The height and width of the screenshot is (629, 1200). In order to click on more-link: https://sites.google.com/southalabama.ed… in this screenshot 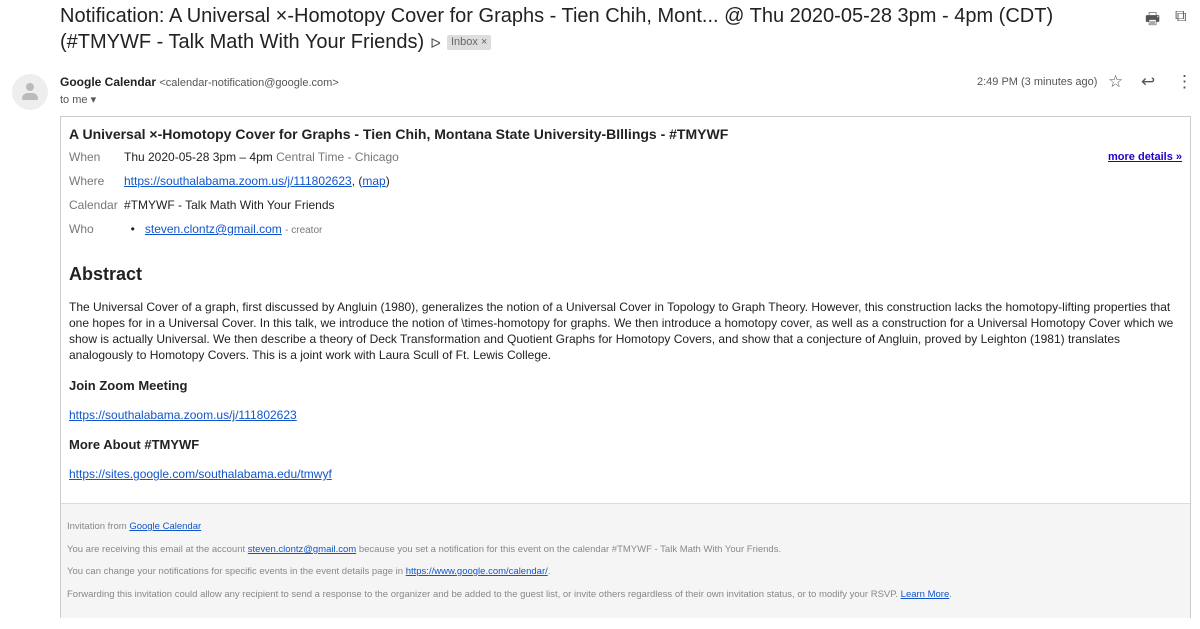, I will do `click(200, 474)`.